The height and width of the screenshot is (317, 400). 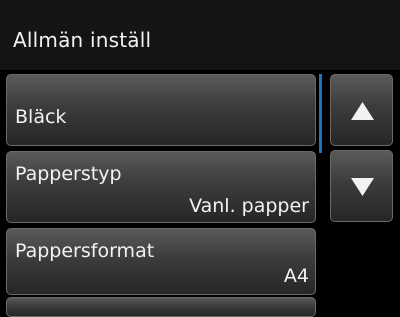 What do you see at coordinates (249, 206) in the screenshot?
I see `menu-item-value: Vanl. papper` at bounding box center [249, 206].